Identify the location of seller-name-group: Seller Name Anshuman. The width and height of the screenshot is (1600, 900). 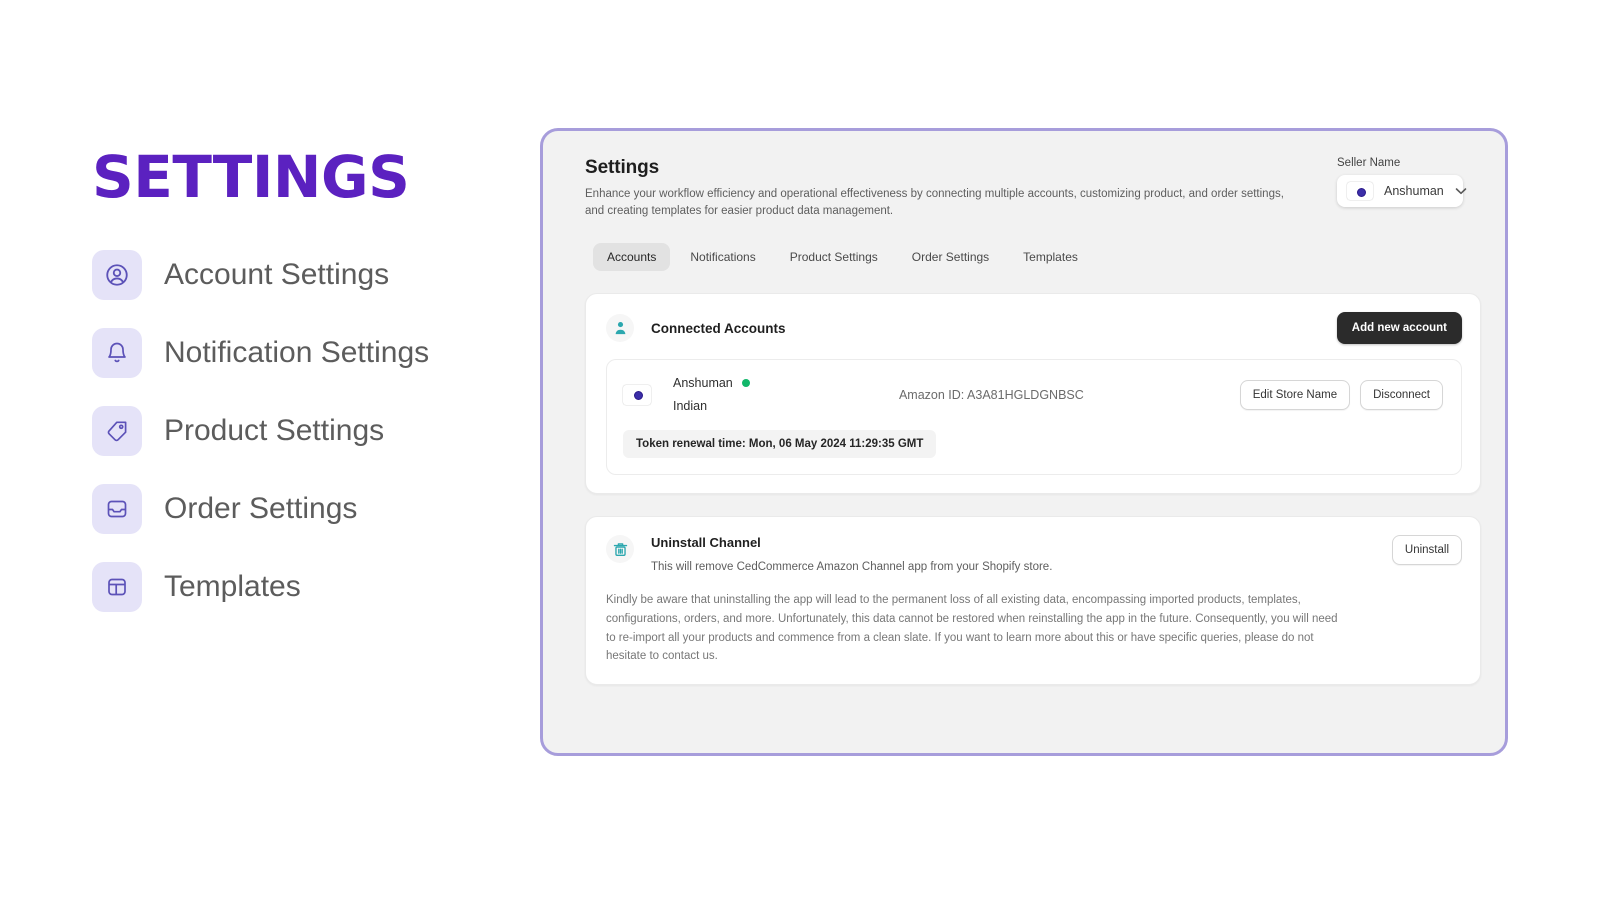
(1402, 182).